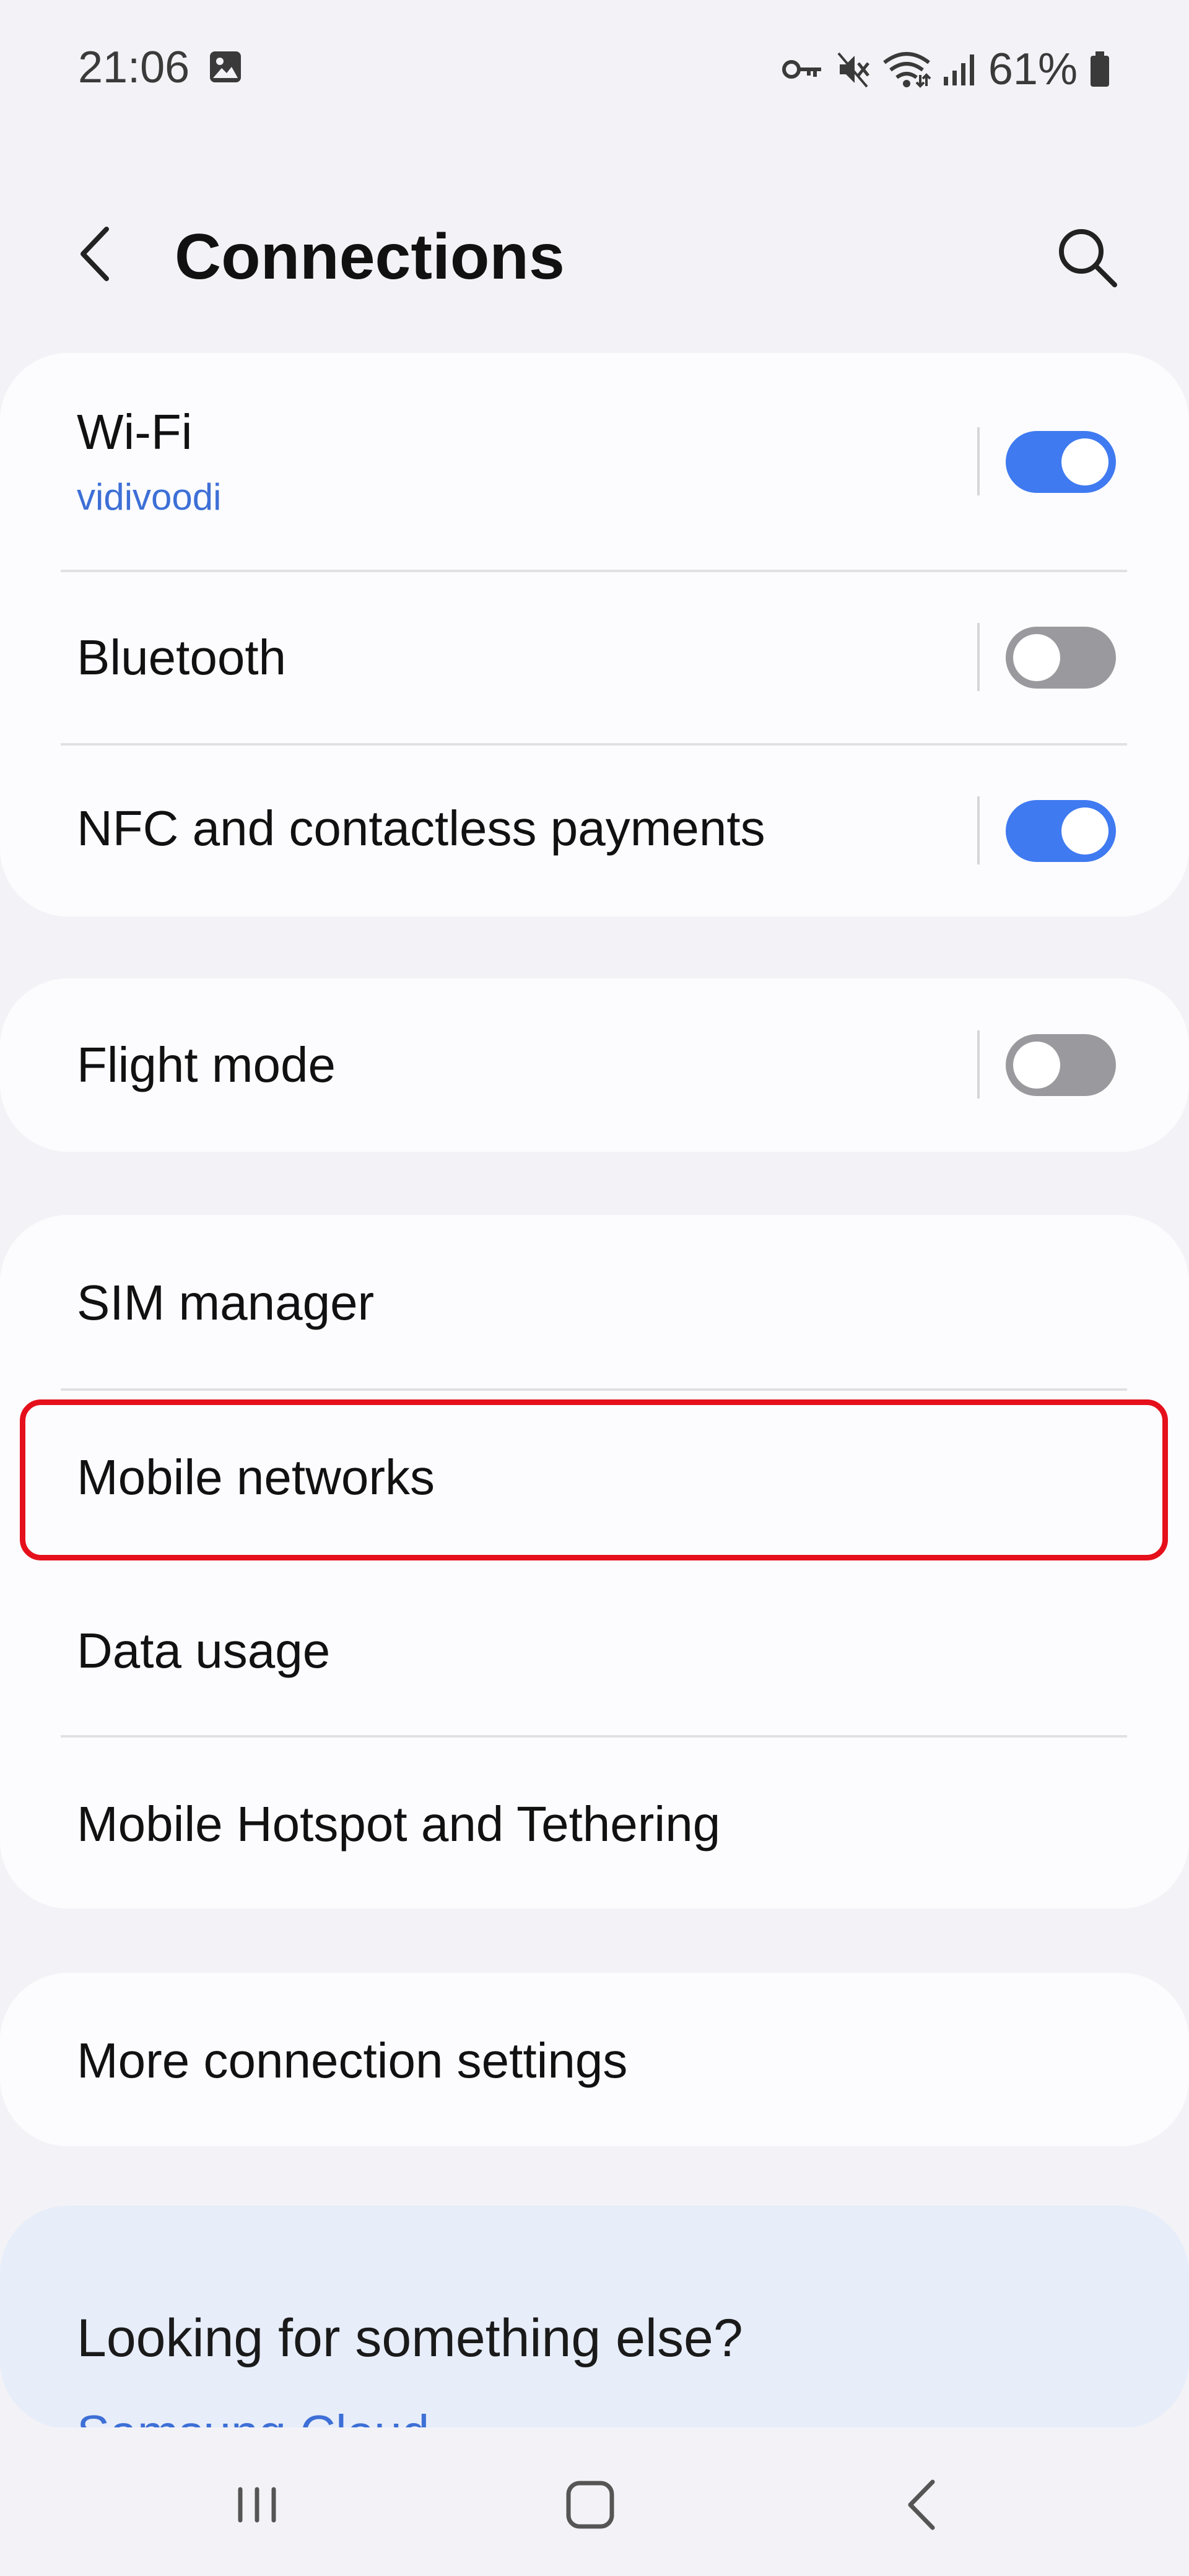  What do you see at coordinates (134, 67) in the screenshot?
I see `status-time: 21:06` at bounding box center [134, 67].